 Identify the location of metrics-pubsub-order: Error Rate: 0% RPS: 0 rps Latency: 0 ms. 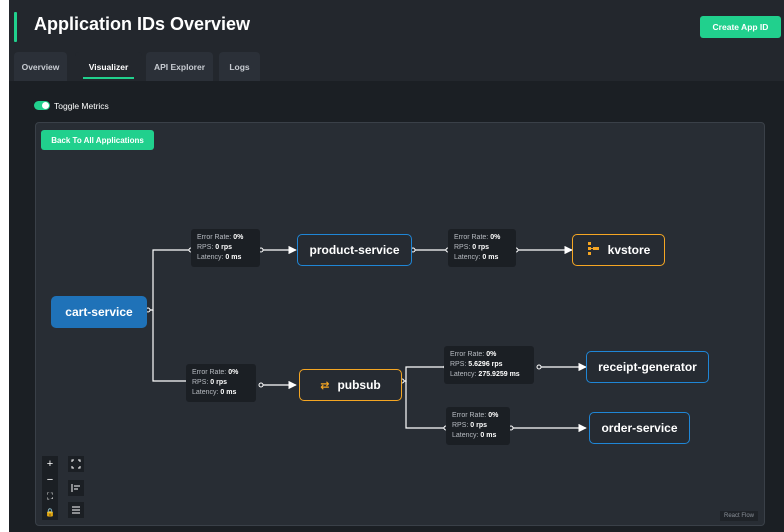
(478, 426).